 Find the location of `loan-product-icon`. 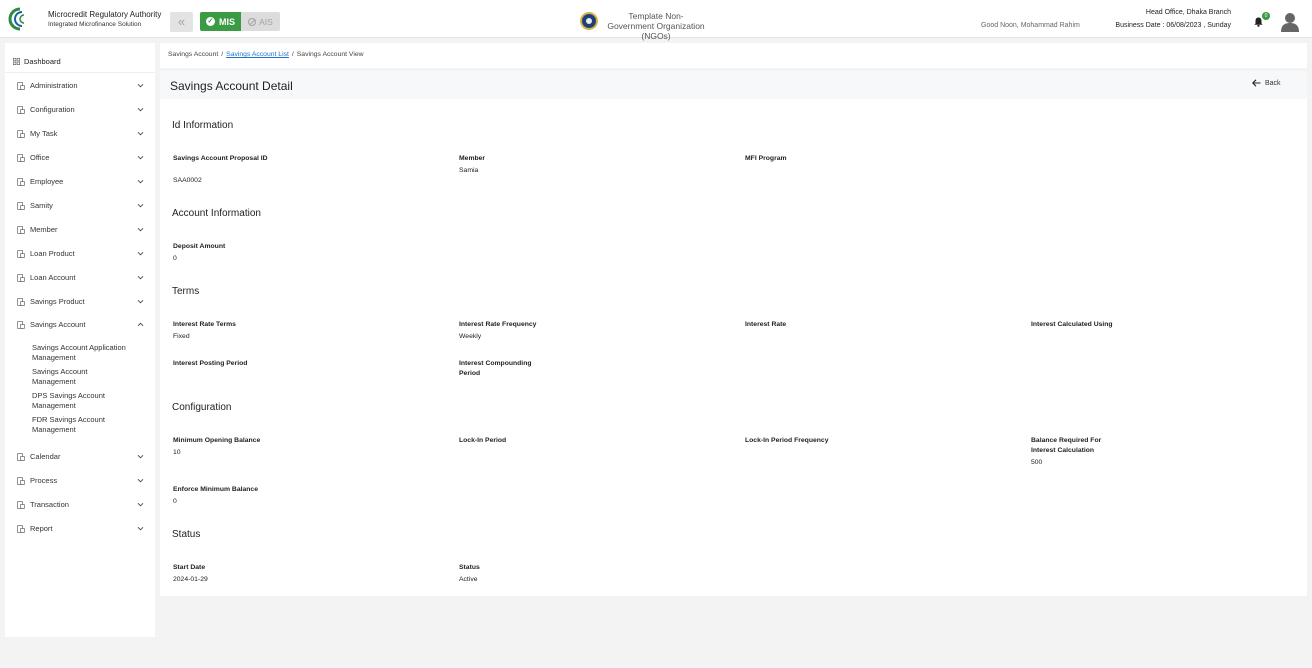

loan-product-icon is located at coordinates (21, 254).